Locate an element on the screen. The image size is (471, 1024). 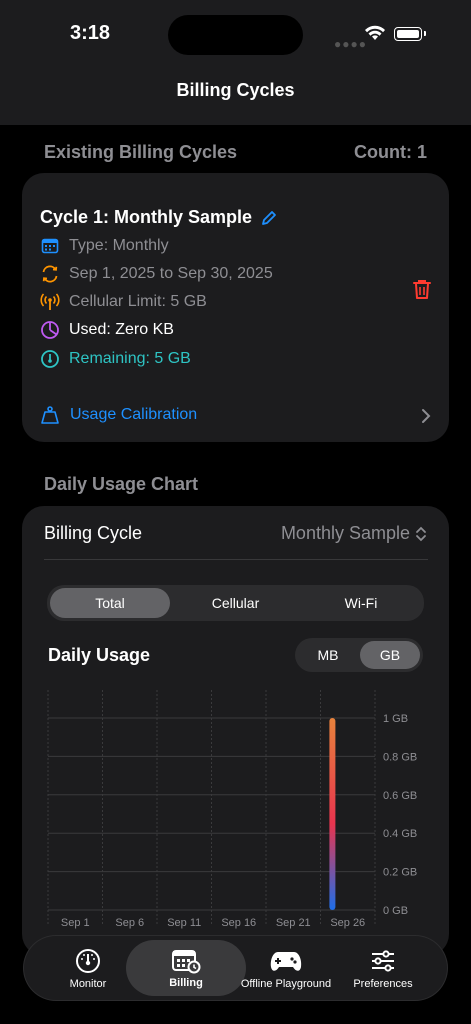
x-tick-label: Sep 6 is located at coordinates (129, 923).